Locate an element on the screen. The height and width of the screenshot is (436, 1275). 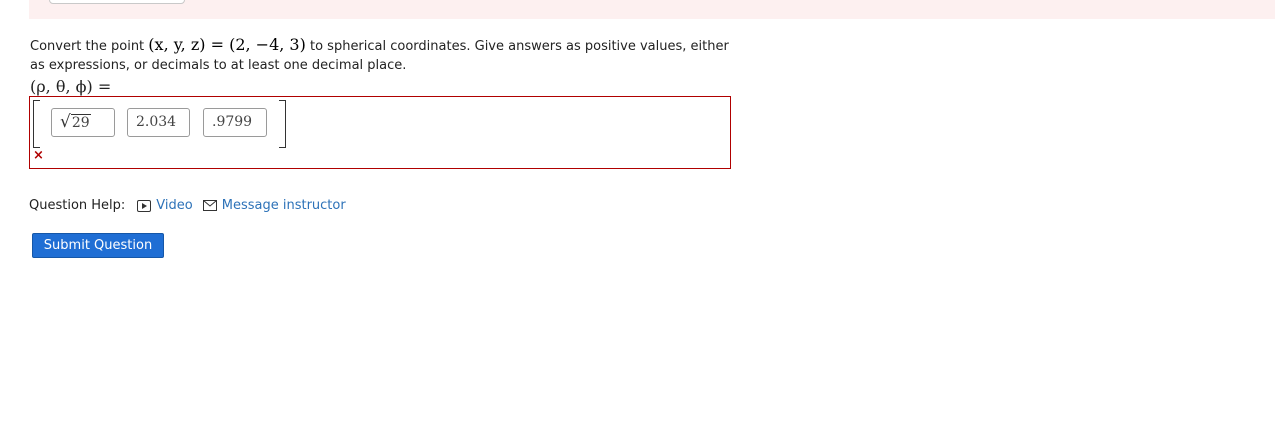
message-instructor-link: Message instructor is located at coordinates (274, 205).